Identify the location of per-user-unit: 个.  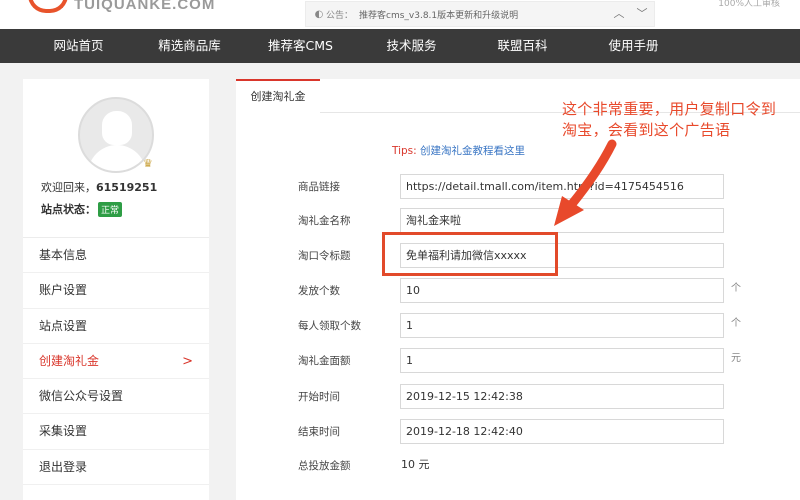
(736, 323).